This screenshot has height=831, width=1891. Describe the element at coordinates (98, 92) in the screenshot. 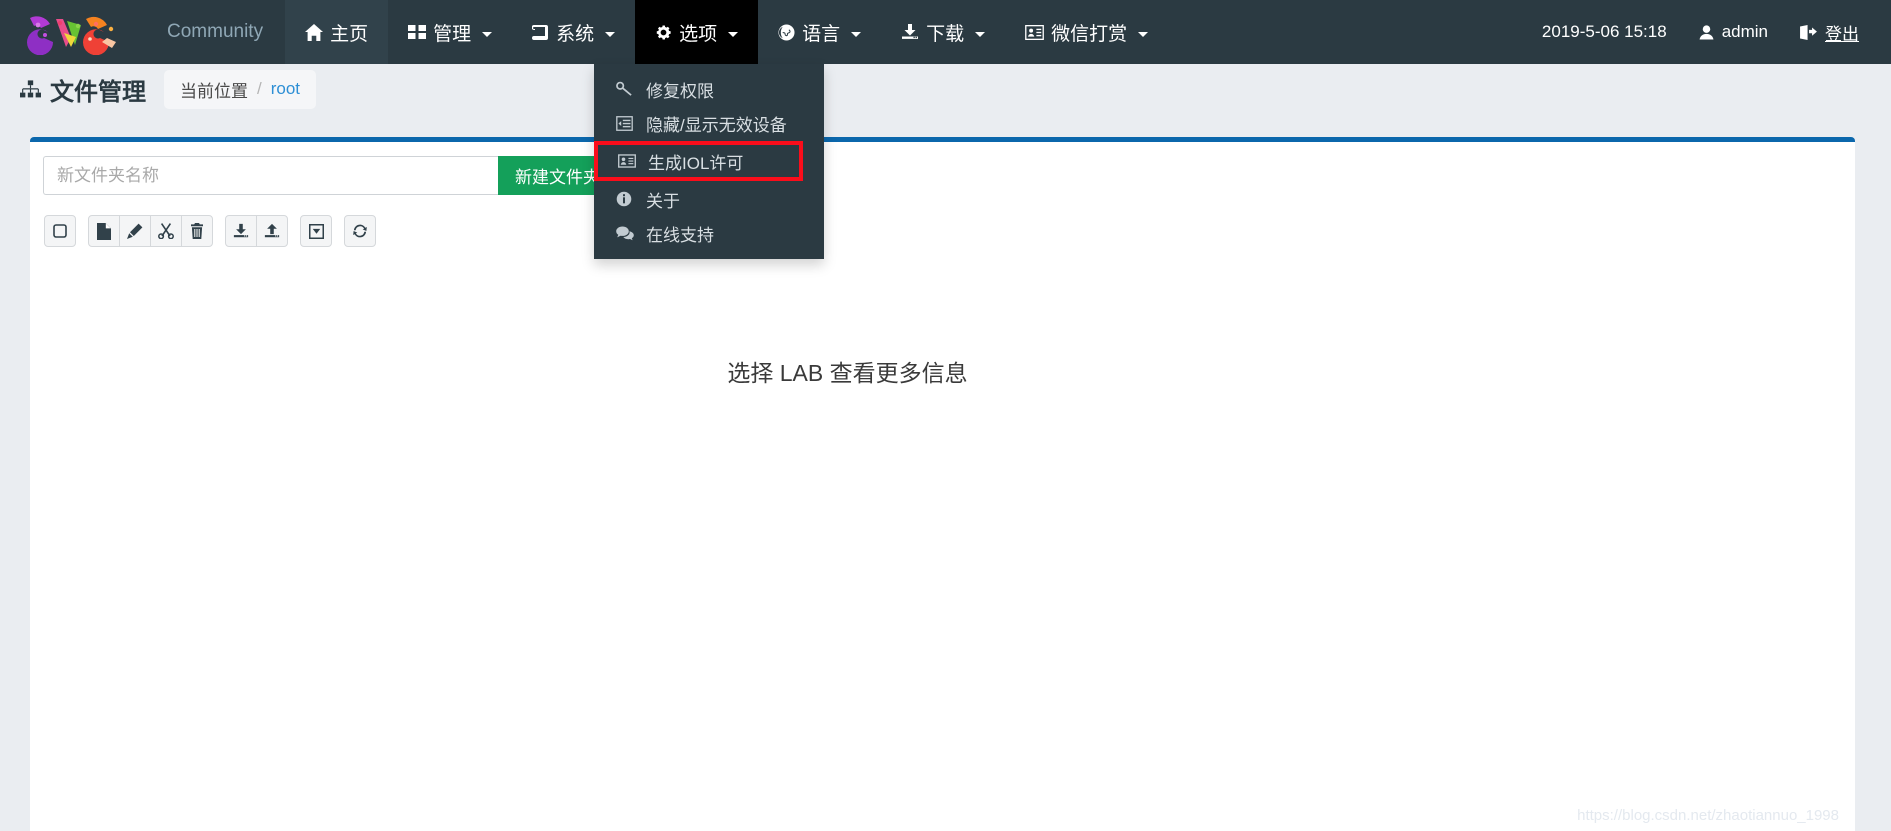

I see `page-title-label: 文件管理` at that location.